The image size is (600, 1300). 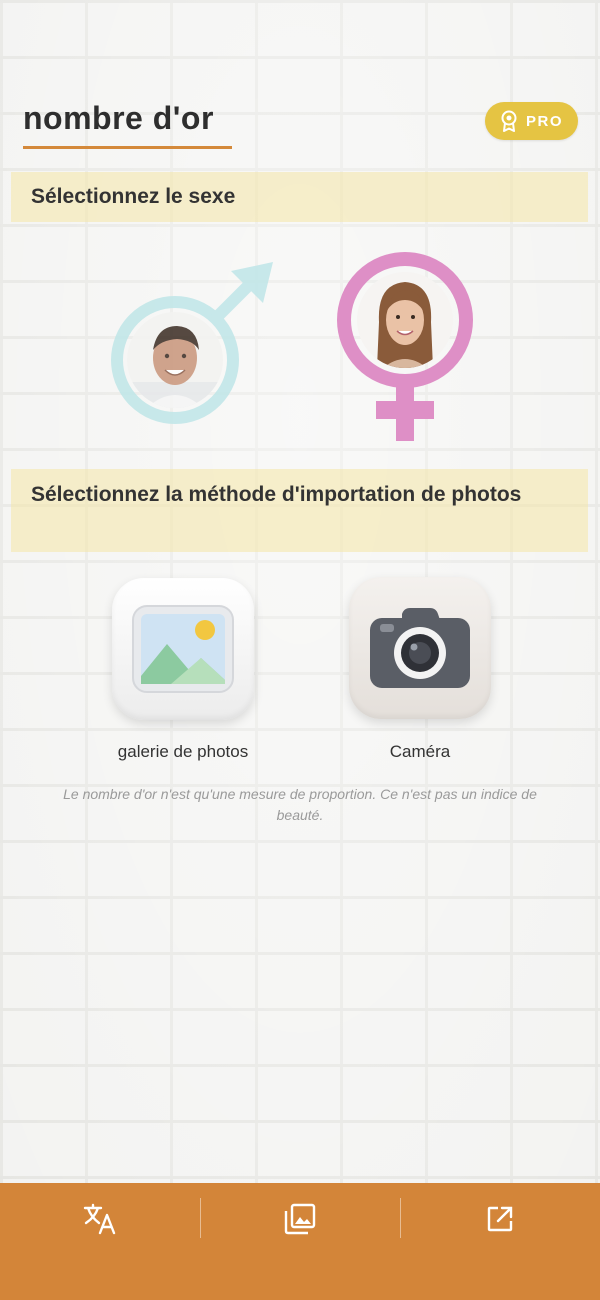 I want to click on share-button, so click(x=500, y=1219).